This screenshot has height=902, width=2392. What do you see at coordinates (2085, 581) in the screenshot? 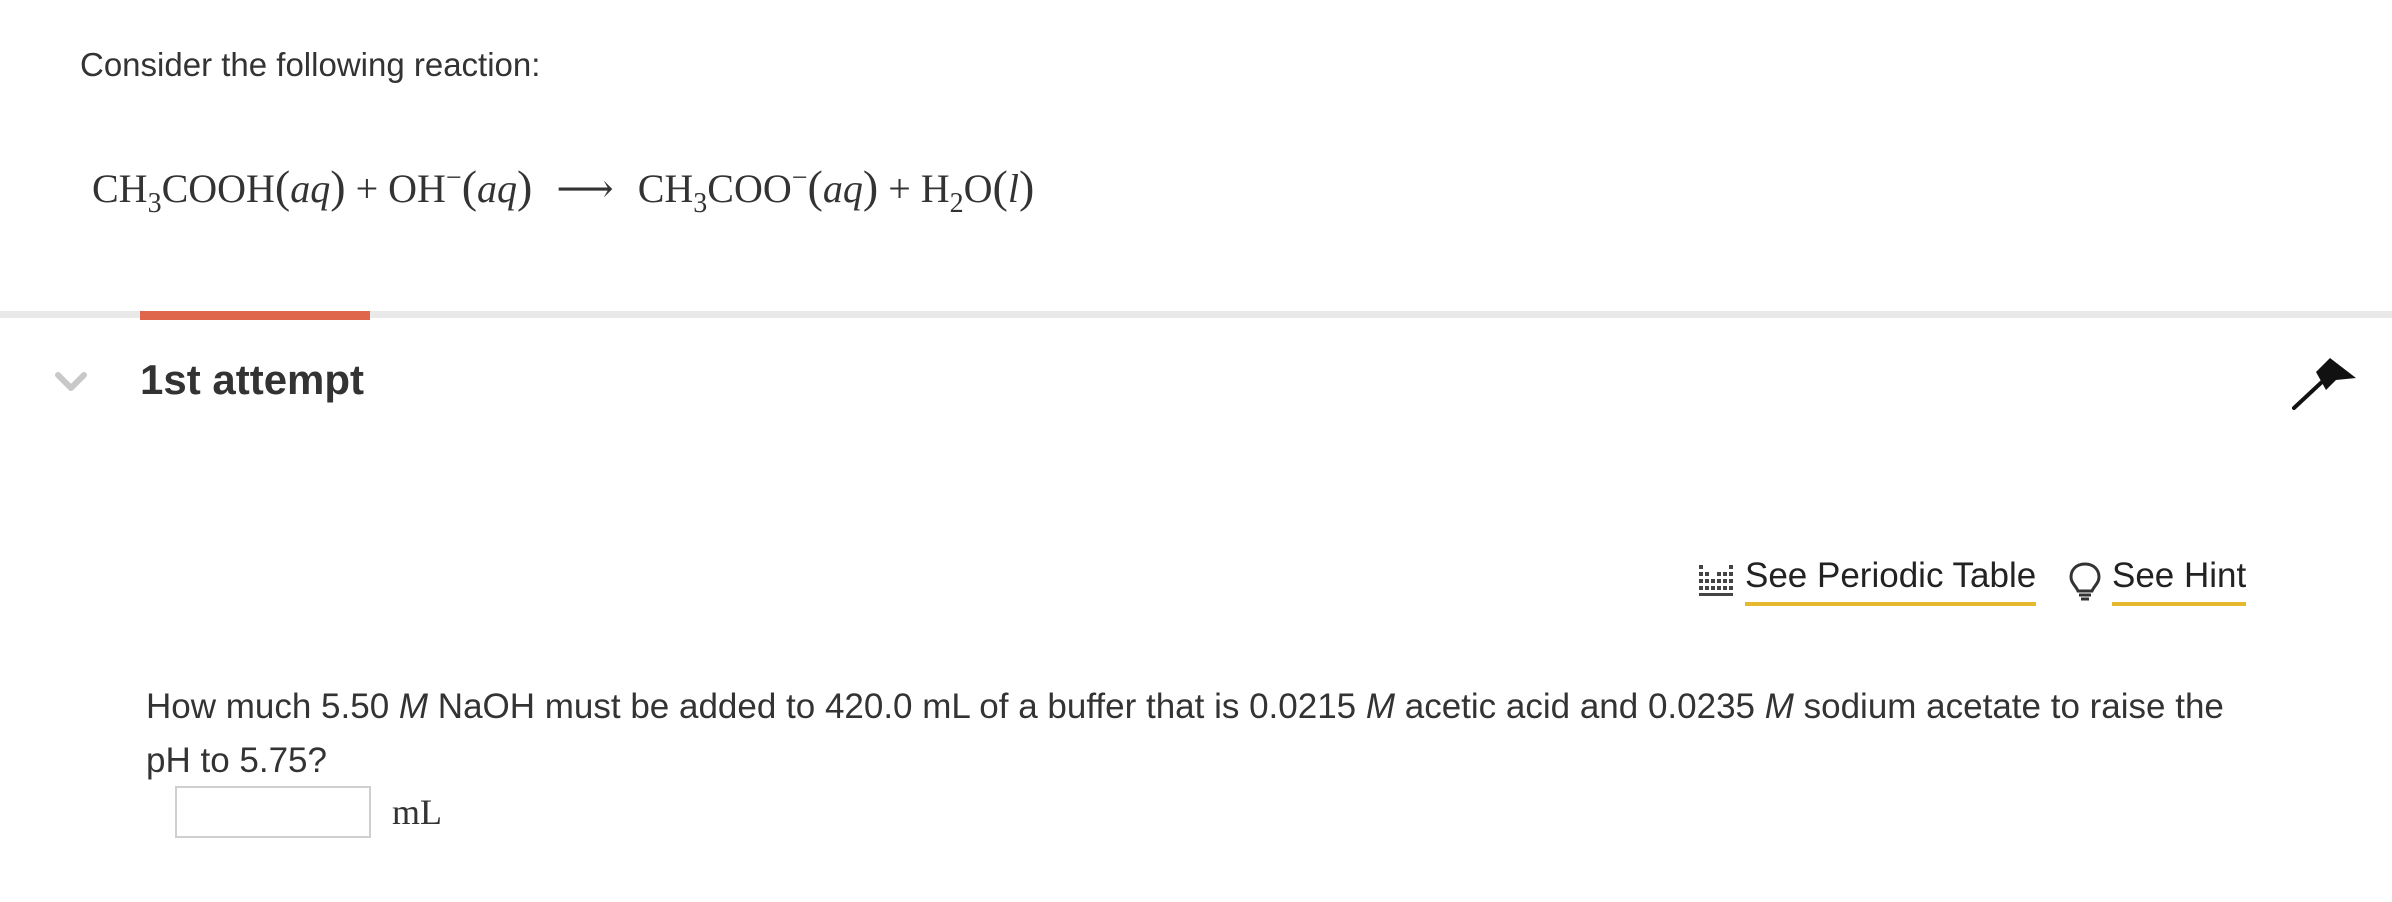
I see `lightbulb-icon` at bounding box center [2085, 581].